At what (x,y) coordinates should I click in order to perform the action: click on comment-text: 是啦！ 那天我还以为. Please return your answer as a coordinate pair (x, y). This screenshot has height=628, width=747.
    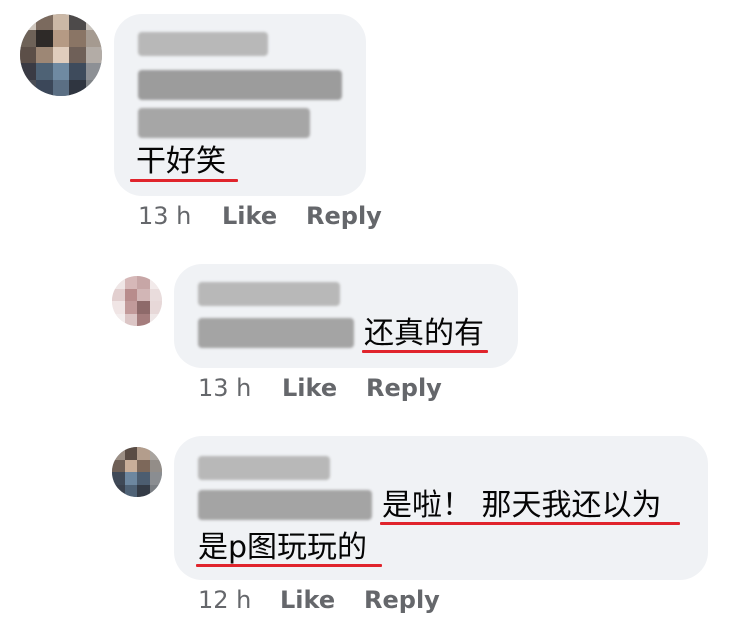
    Looking at the image, I should click on (522, 505).